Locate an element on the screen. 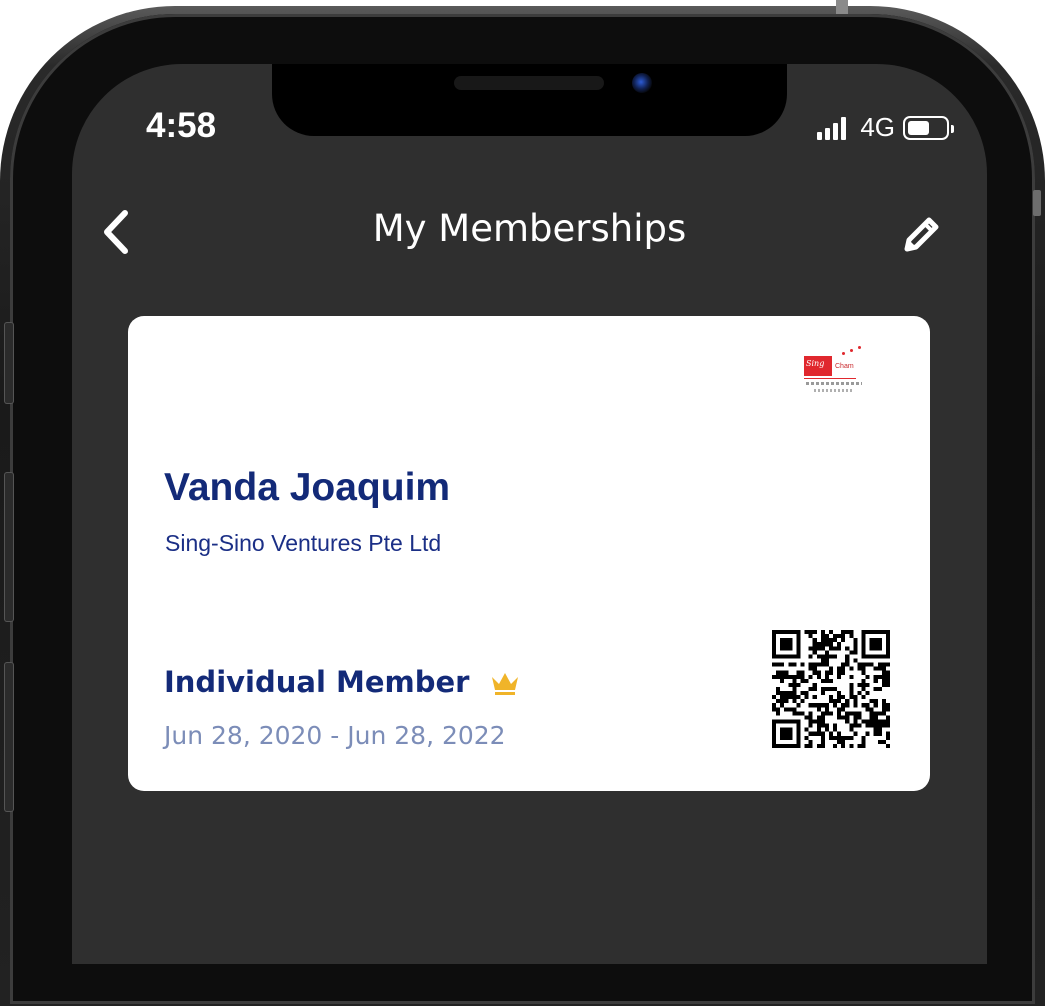 This screenshot has height=1006, width=1045. antenna-band-side is located at coordinates (1037, 203).